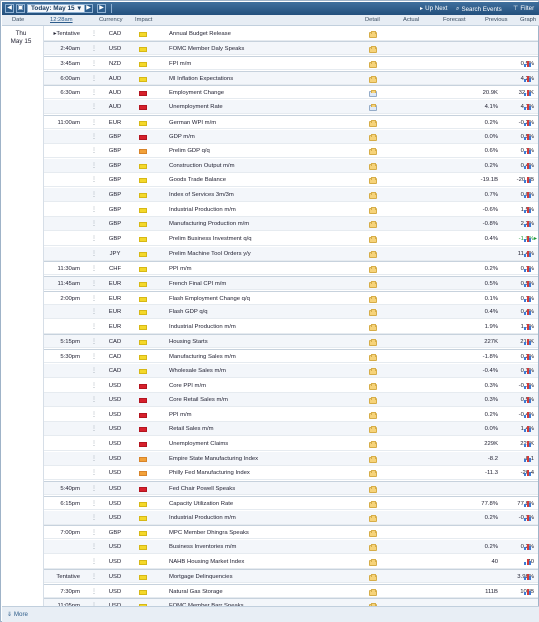  What do you see at coordinates (202, 547) in the screenshot?
I see `event-title: Business Inventories m/m` at bounding box center [202, 547].